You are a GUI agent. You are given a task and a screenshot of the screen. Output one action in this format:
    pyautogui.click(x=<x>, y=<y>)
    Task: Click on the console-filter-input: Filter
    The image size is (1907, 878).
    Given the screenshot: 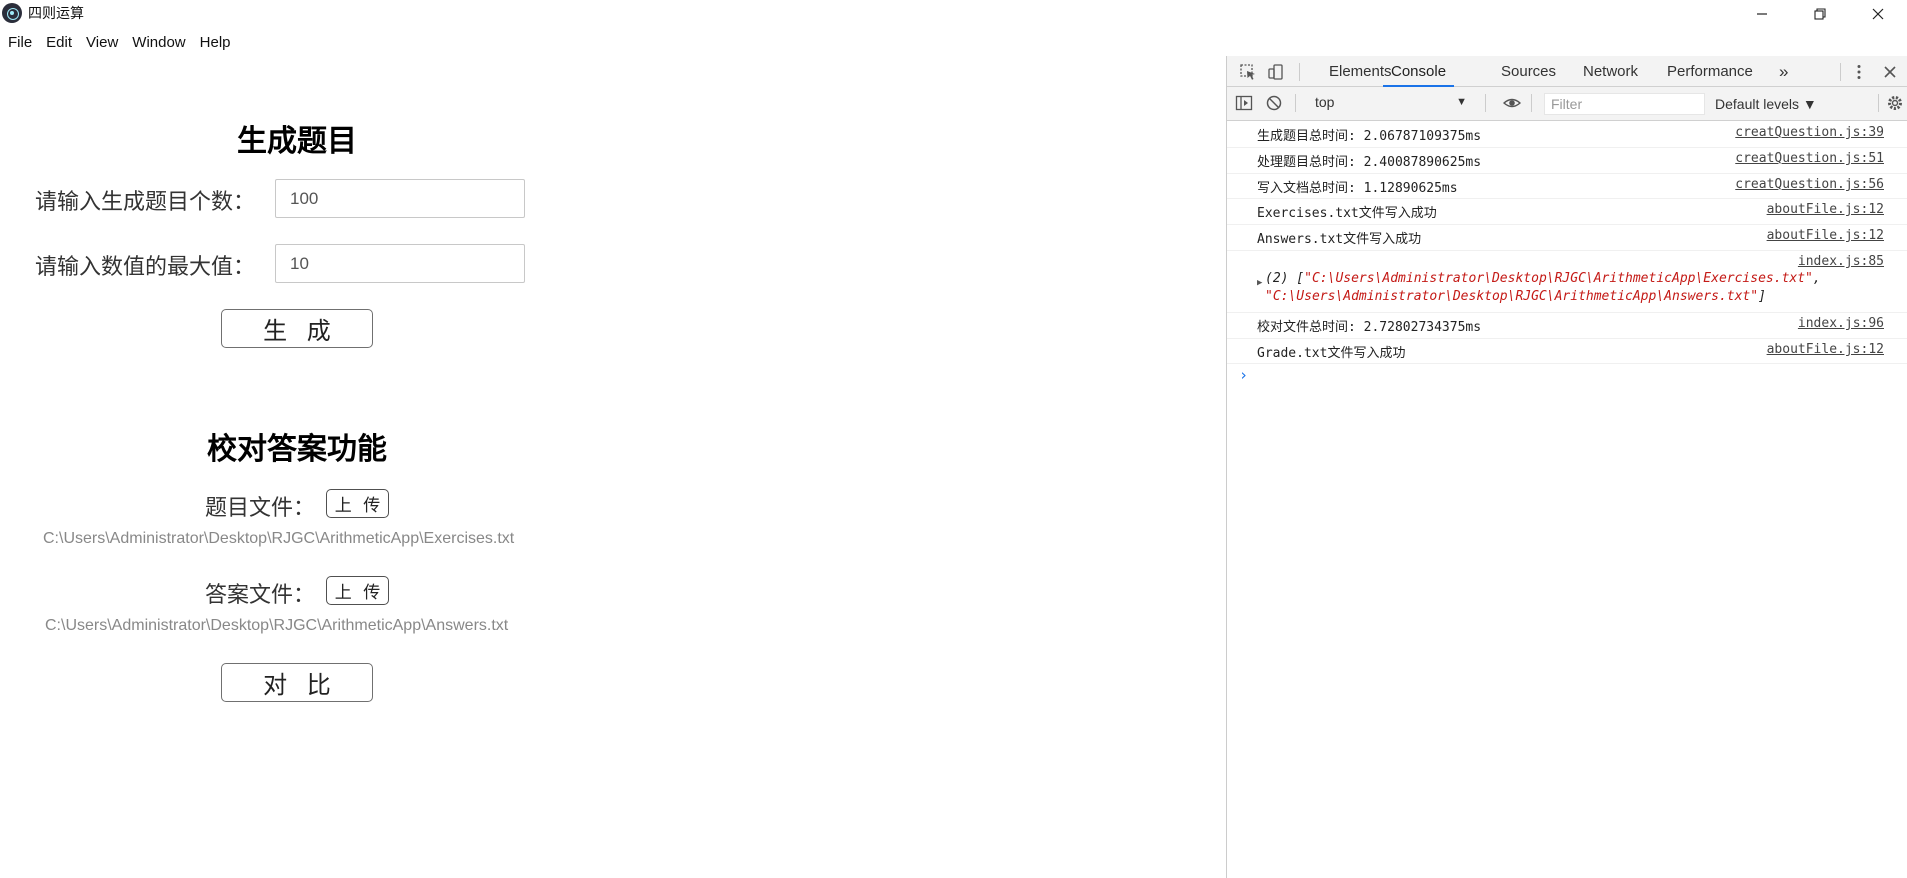 What is the action you would take?
    pyautogui.click(x=1624, y=104)
    